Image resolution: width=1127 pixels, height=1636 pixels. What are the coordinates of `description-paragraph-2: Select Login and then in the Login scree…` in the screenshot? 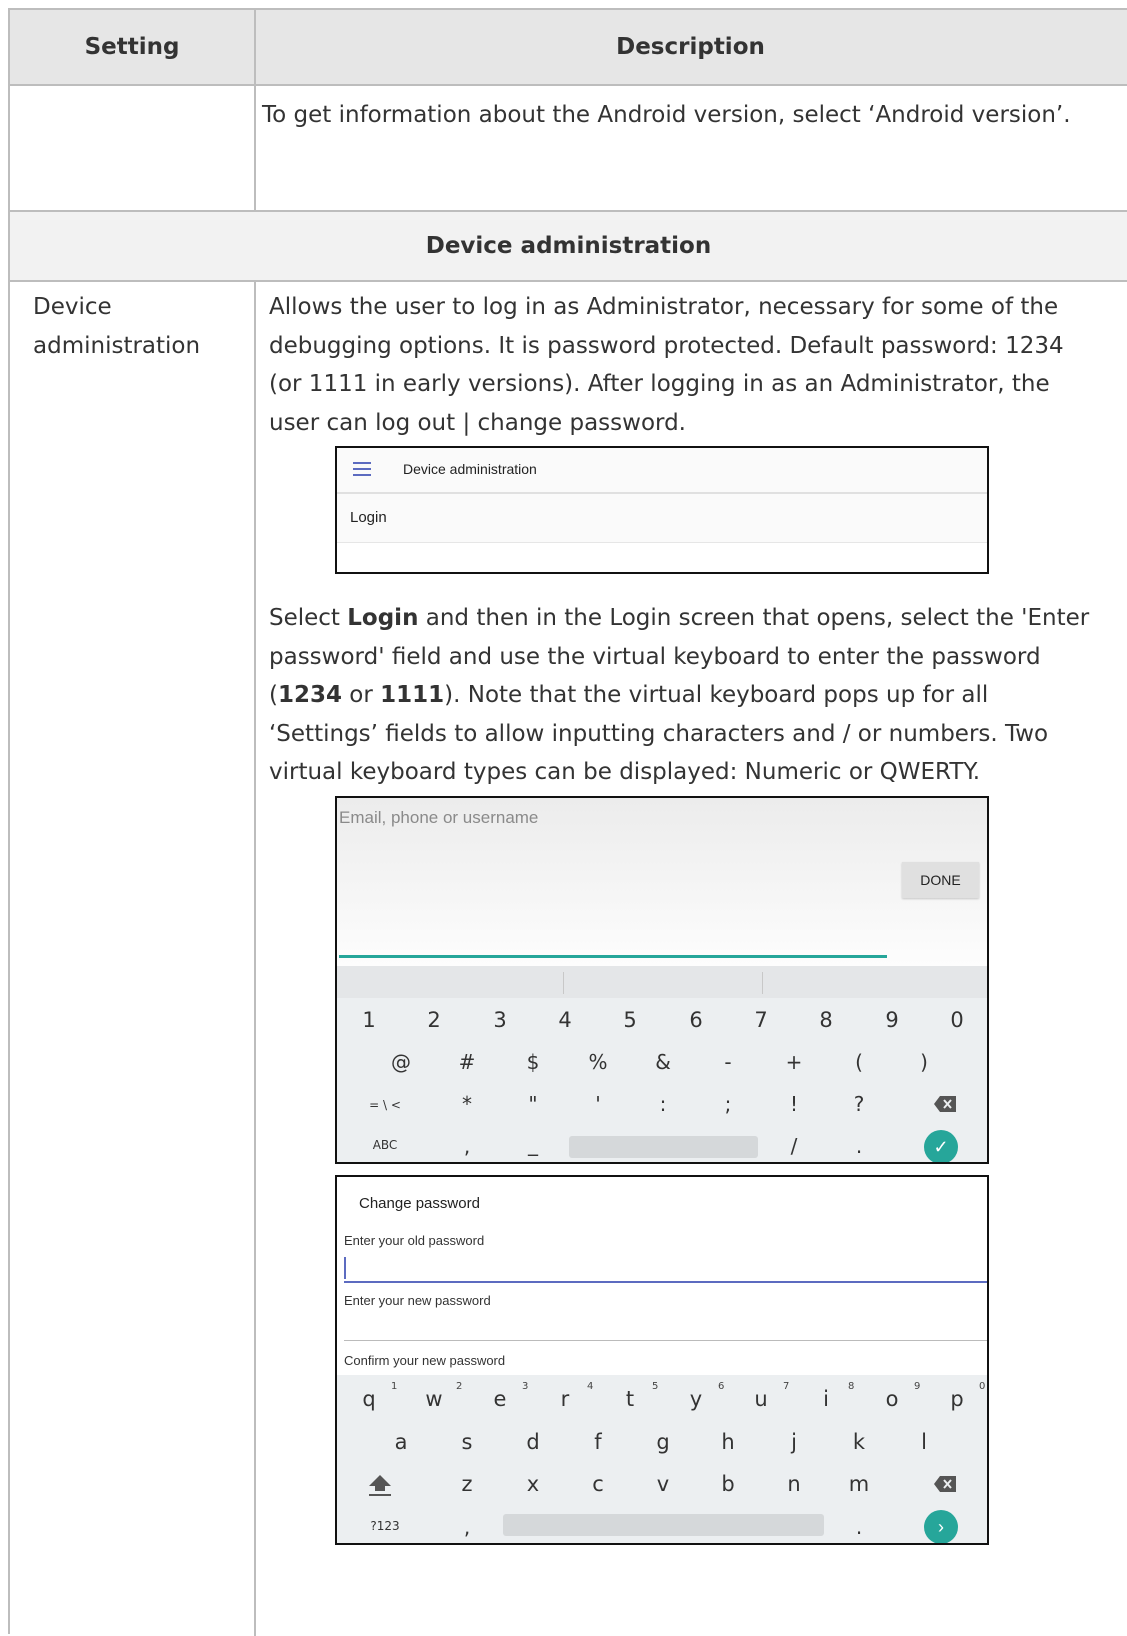 It's located at (679, 695).